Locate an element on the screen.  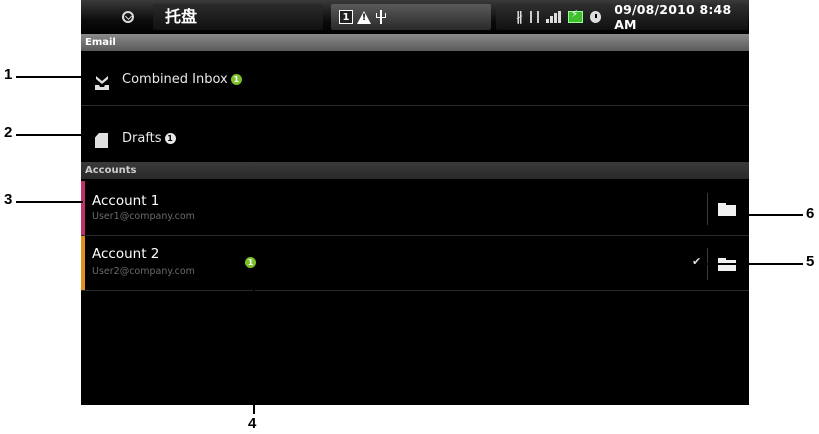
callout-2: 2 is located at coordinates (8, 132).